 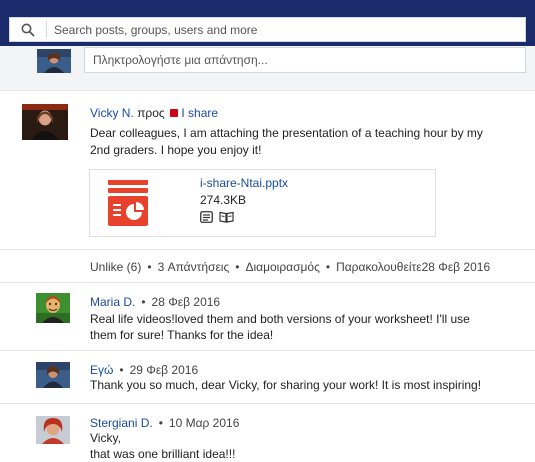 I want to click on comment-author: Εγώ, so click(x=101, y=370).